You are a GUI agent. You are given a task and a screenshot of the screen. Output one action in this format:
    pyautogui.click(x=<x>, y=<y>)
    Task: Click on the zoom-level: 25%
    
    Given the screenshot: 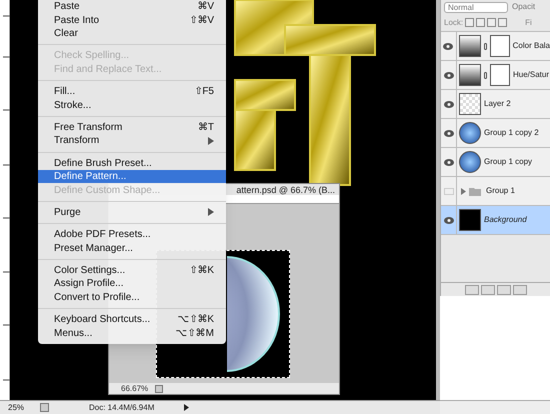 What is the action you would take?
    pyautogui.click(x=16, y=408)
    